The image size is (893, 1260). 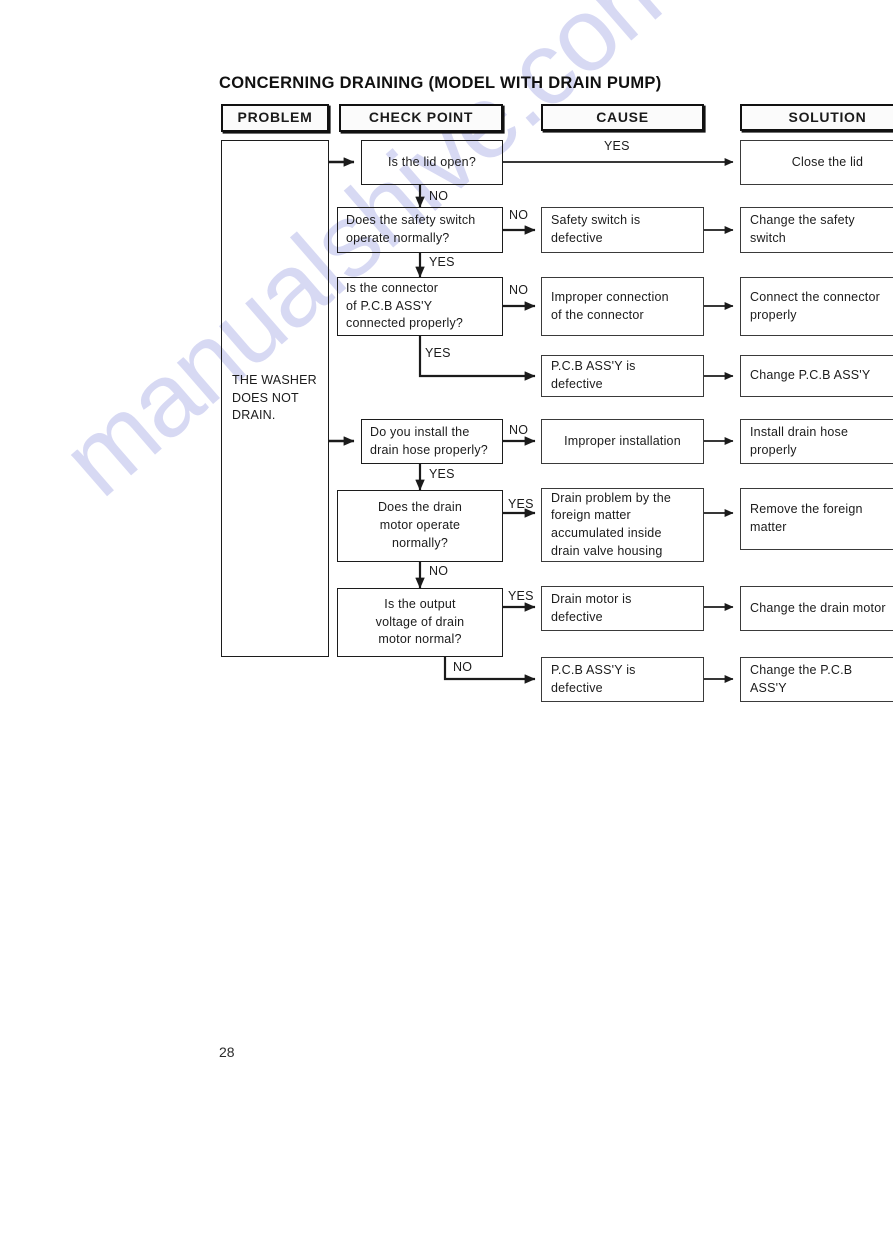 I want to click on cause-pcb-defective-2-label: P.C.B ASS'Y is defective, so click(x=593, y=678).